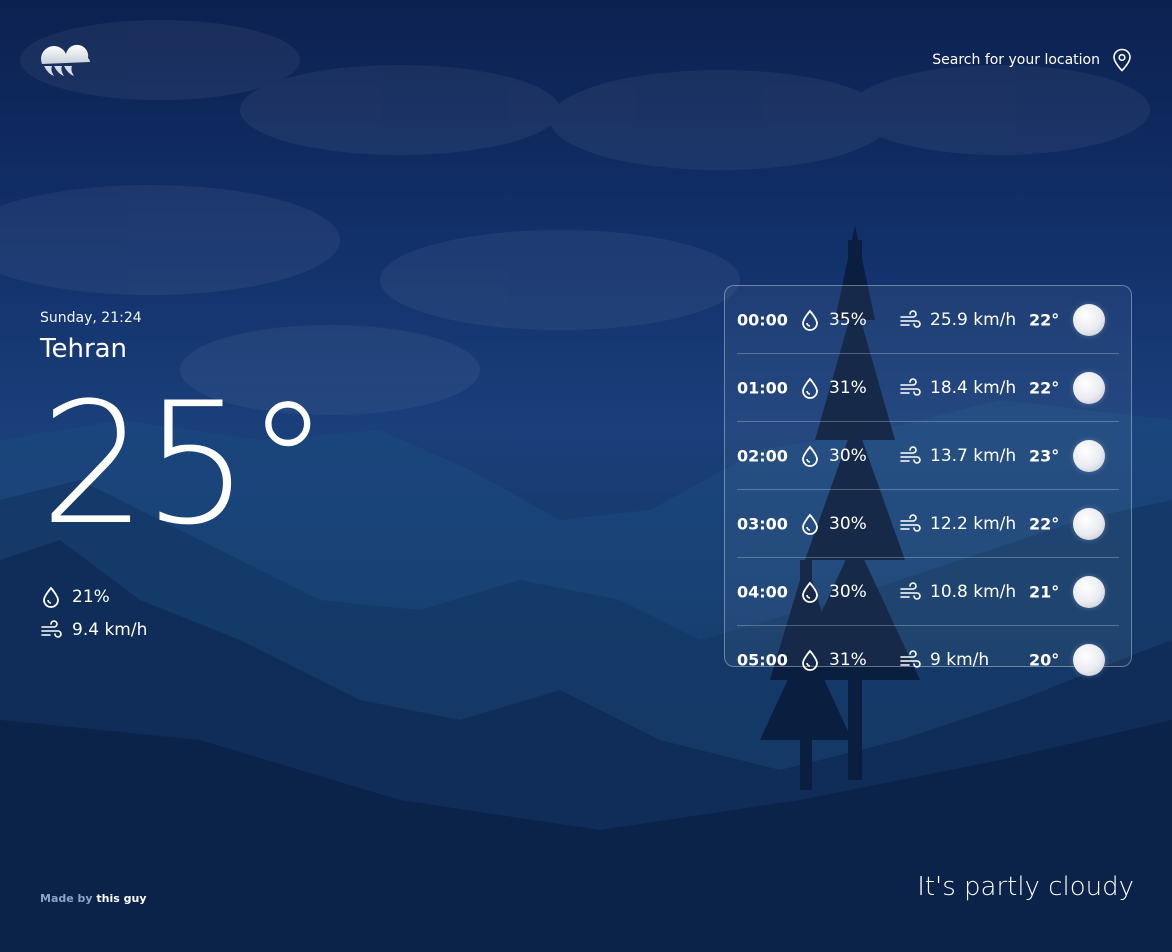 The image size is (1172, 952). What do you see at coordinates (928, 659) in the screenshot?
I see `forecast-row: 05:00 31% 9 km/h 20°` at bounding box center [928, 659].